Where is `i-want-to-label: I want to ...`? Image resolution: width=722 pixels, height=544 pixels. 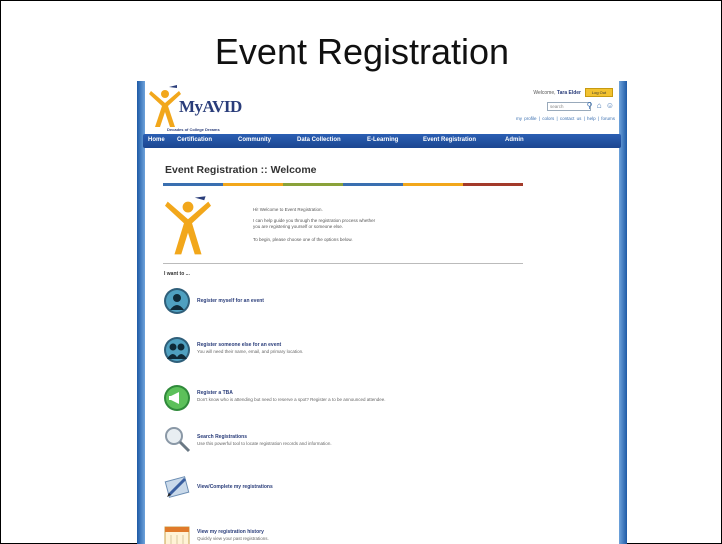
i-want-to-label: I want to ... is located at coordinates (177, 274).